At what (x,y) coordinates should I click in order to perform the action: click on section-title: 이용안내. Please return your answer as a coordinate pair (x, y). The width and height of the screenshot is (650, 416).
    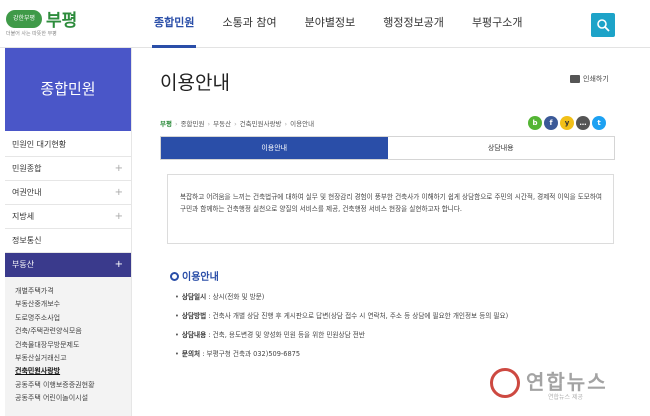
    Looking at the image, I should click on (194, 275).